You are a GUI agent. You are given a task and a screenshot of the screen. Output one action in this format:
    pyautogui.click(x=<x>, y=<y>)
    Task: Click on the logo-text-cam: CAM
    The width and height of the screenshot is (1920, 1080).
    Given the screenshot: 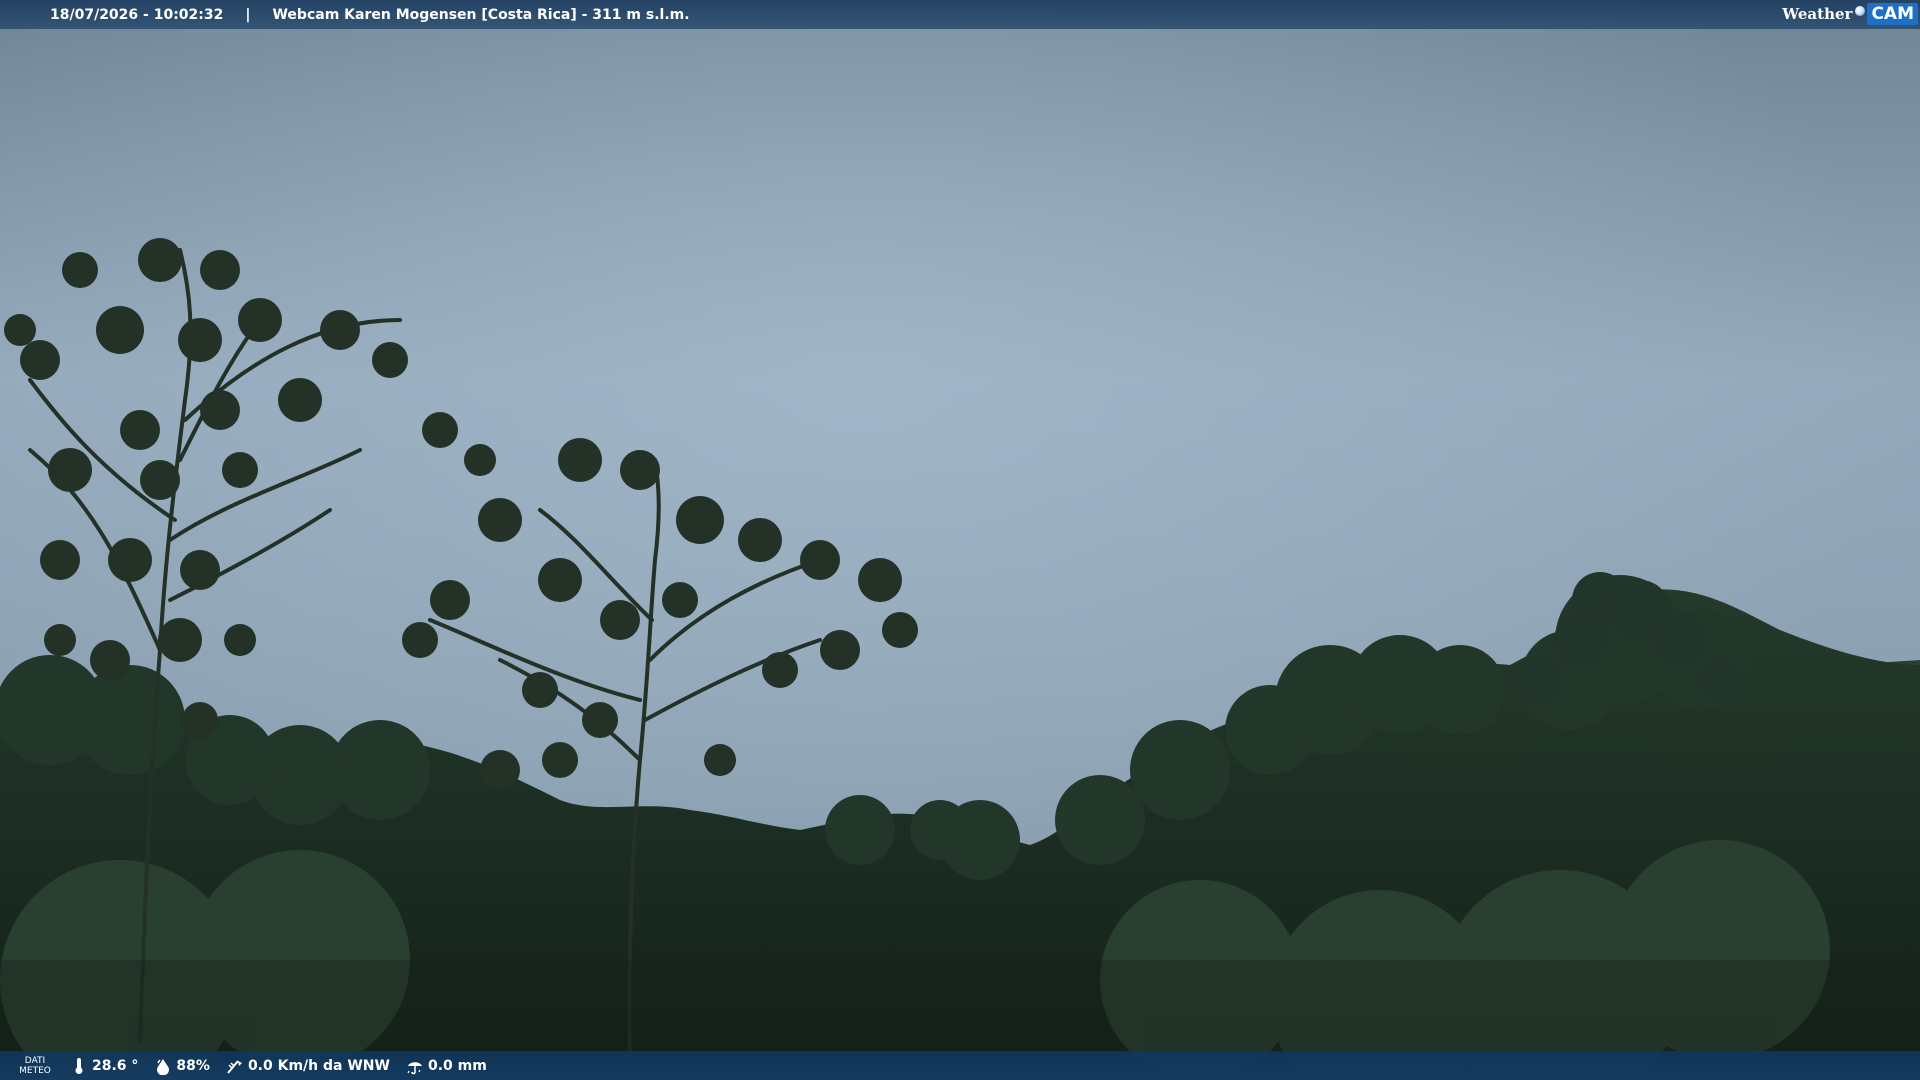 What is the action you would take?
    pyautogui.click(x=1892, y=14)
    